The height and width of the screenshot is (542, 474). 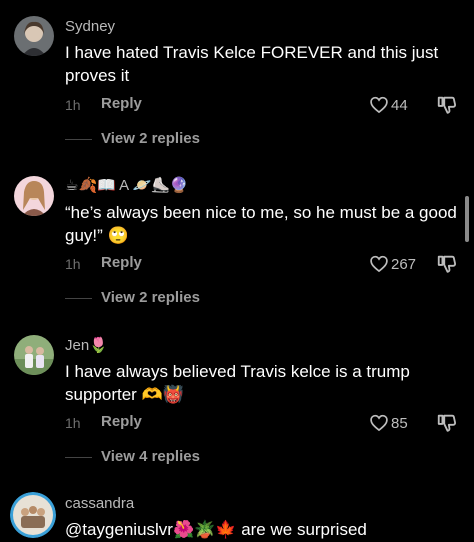 I want to click on like-button: 267, so click(x=392, y=264).